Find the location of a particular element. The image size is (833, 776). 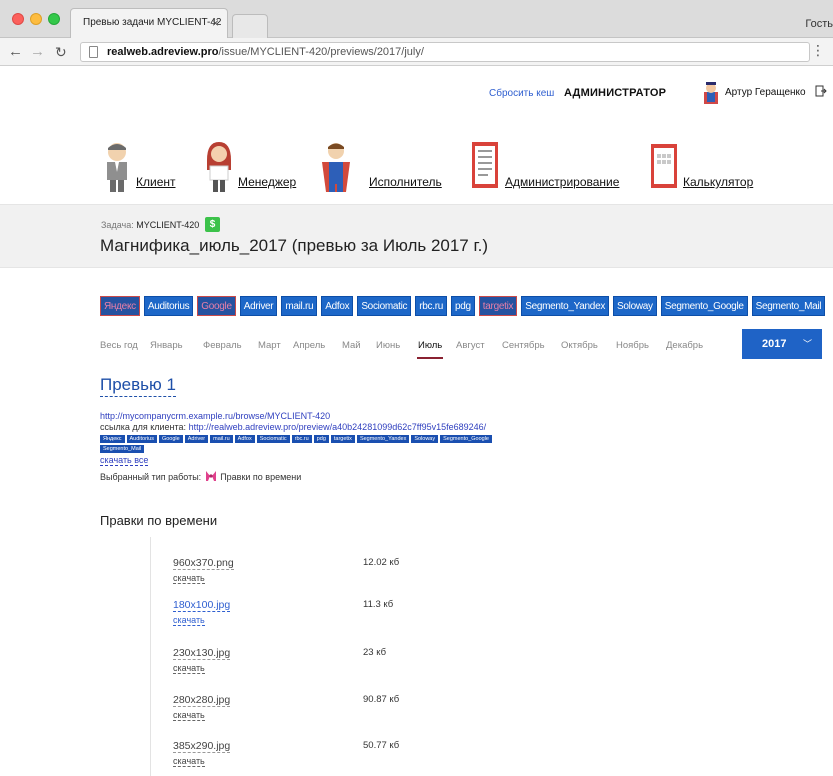

chevron-down-icon: ﹀ is located at coordinates (807, 344).